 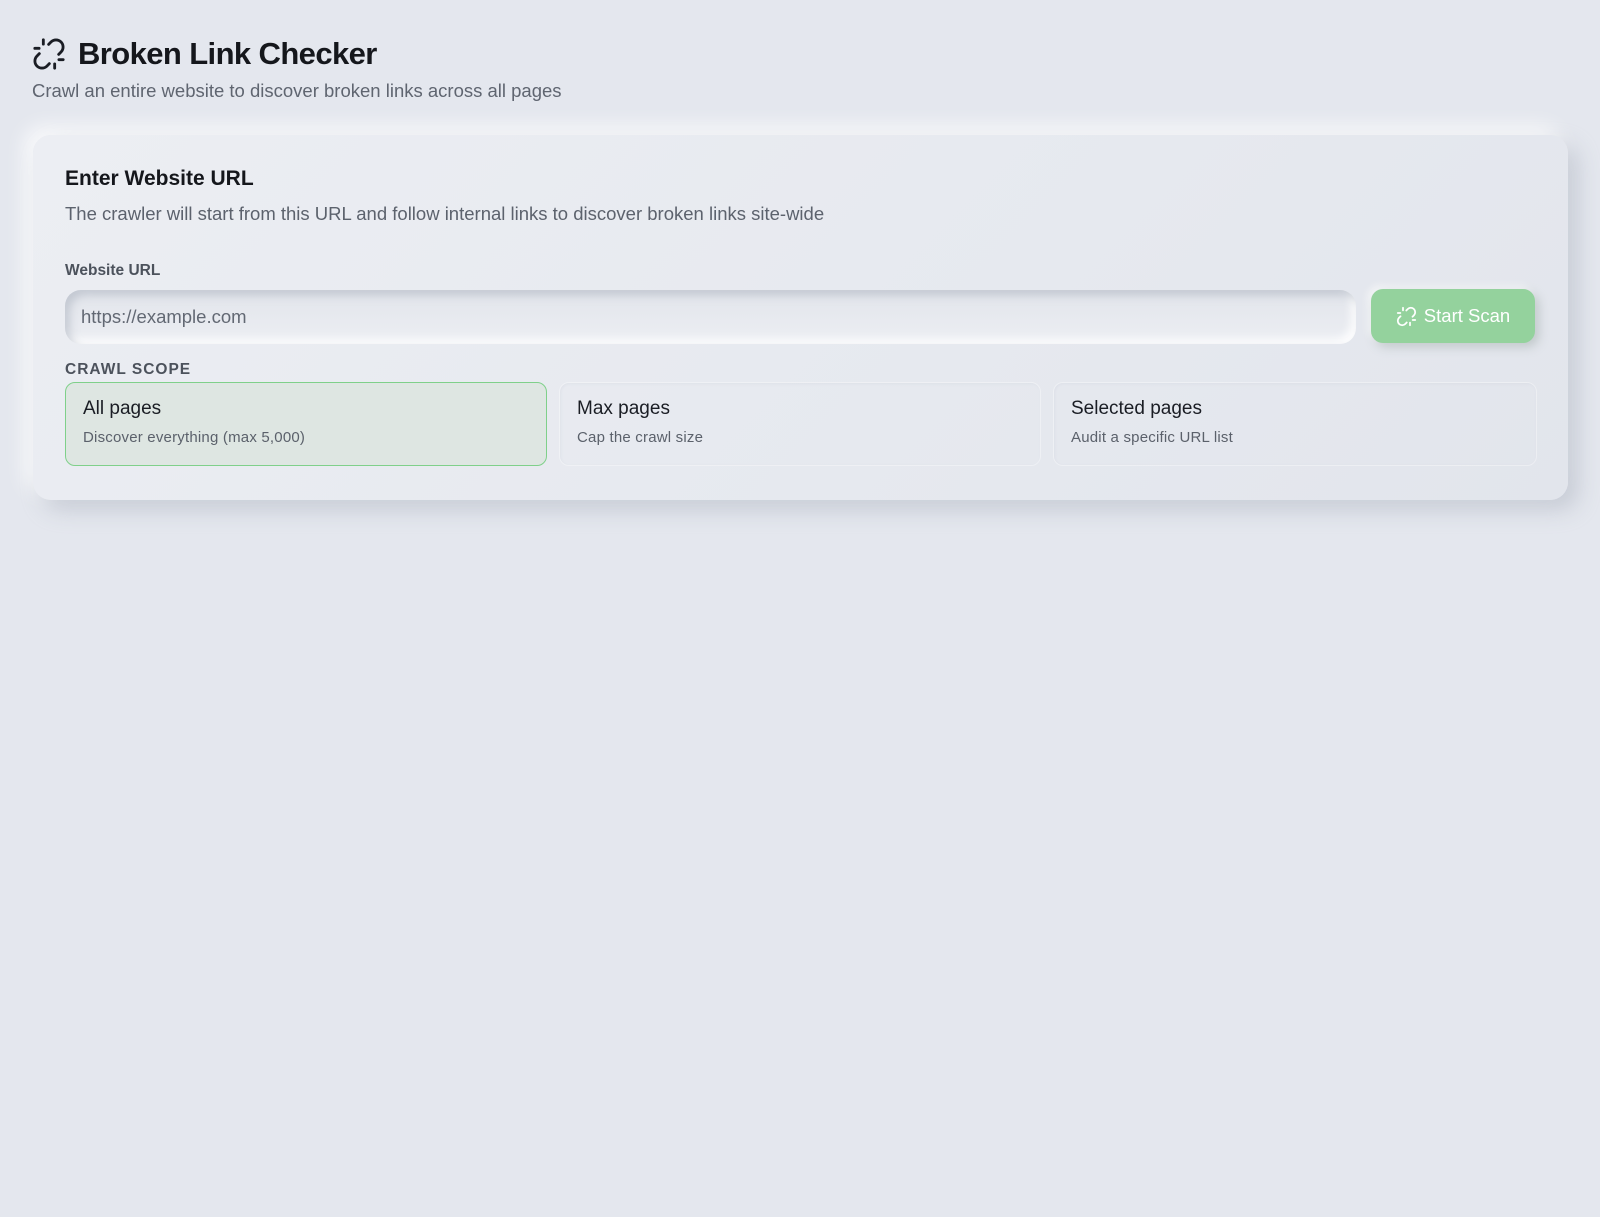 I want to click on scope-option-title: Max pages, so click(x=623, y=408).